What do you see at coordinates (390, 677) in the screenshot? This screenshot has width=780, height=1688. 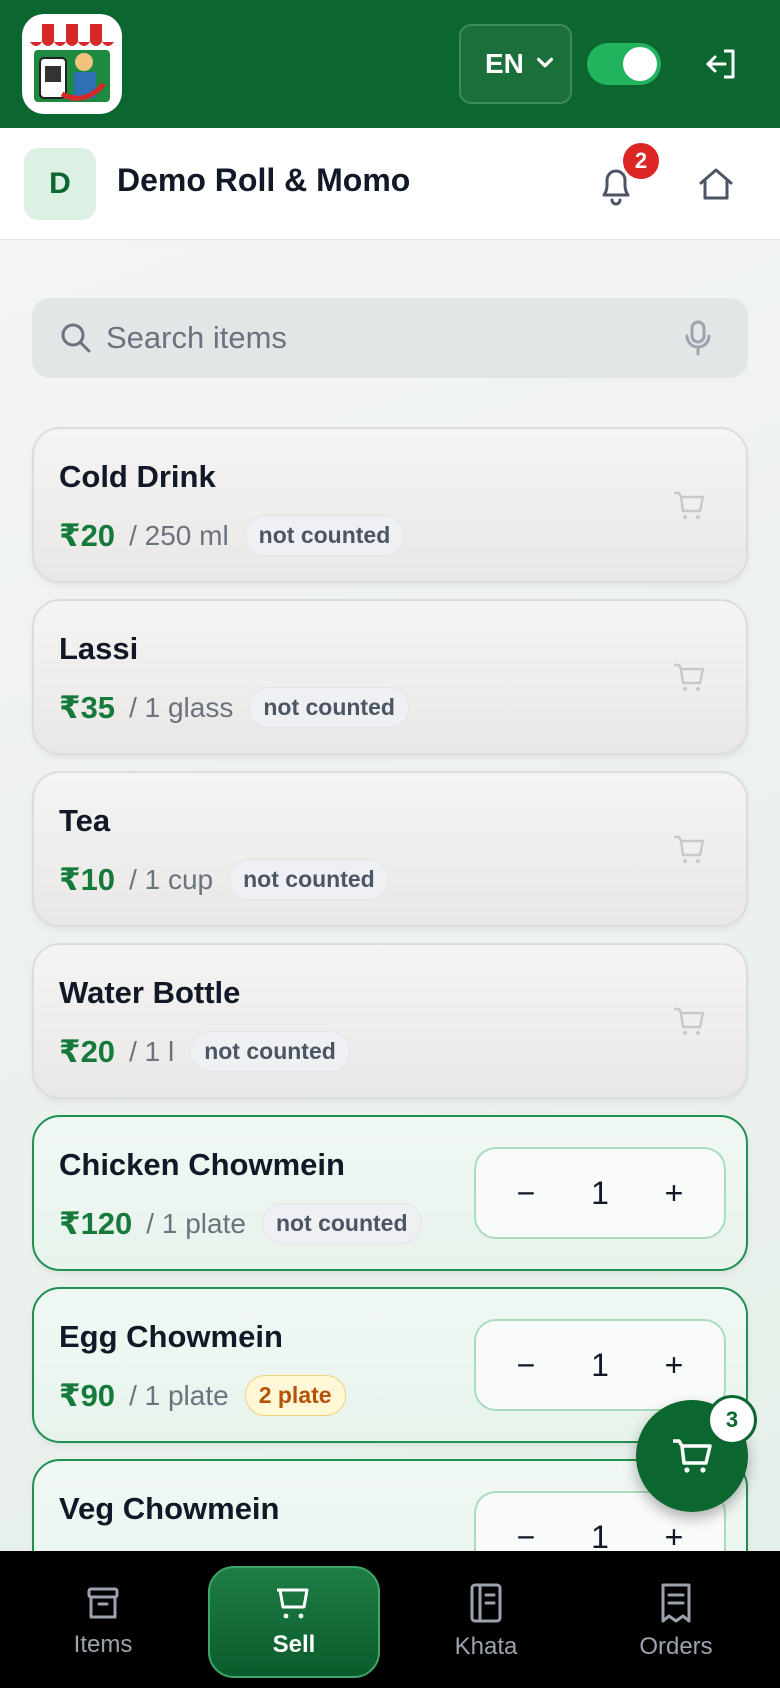 I see `item-card-lassi: Lassi ₹35 / 1 glass not counted` at bounding box center [390, 677].